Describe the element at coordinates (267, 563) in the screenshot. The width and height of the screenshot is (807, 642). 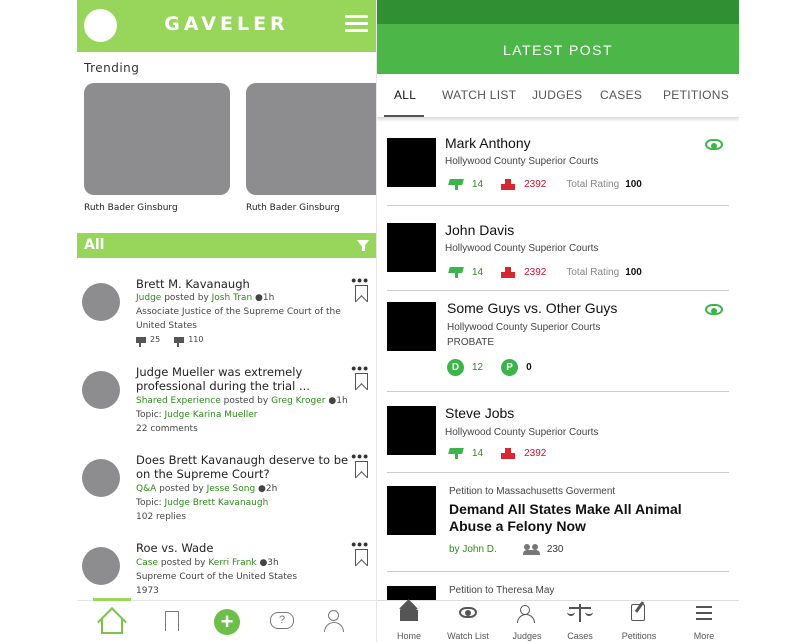
I see `post-time: ●3h` at that location.